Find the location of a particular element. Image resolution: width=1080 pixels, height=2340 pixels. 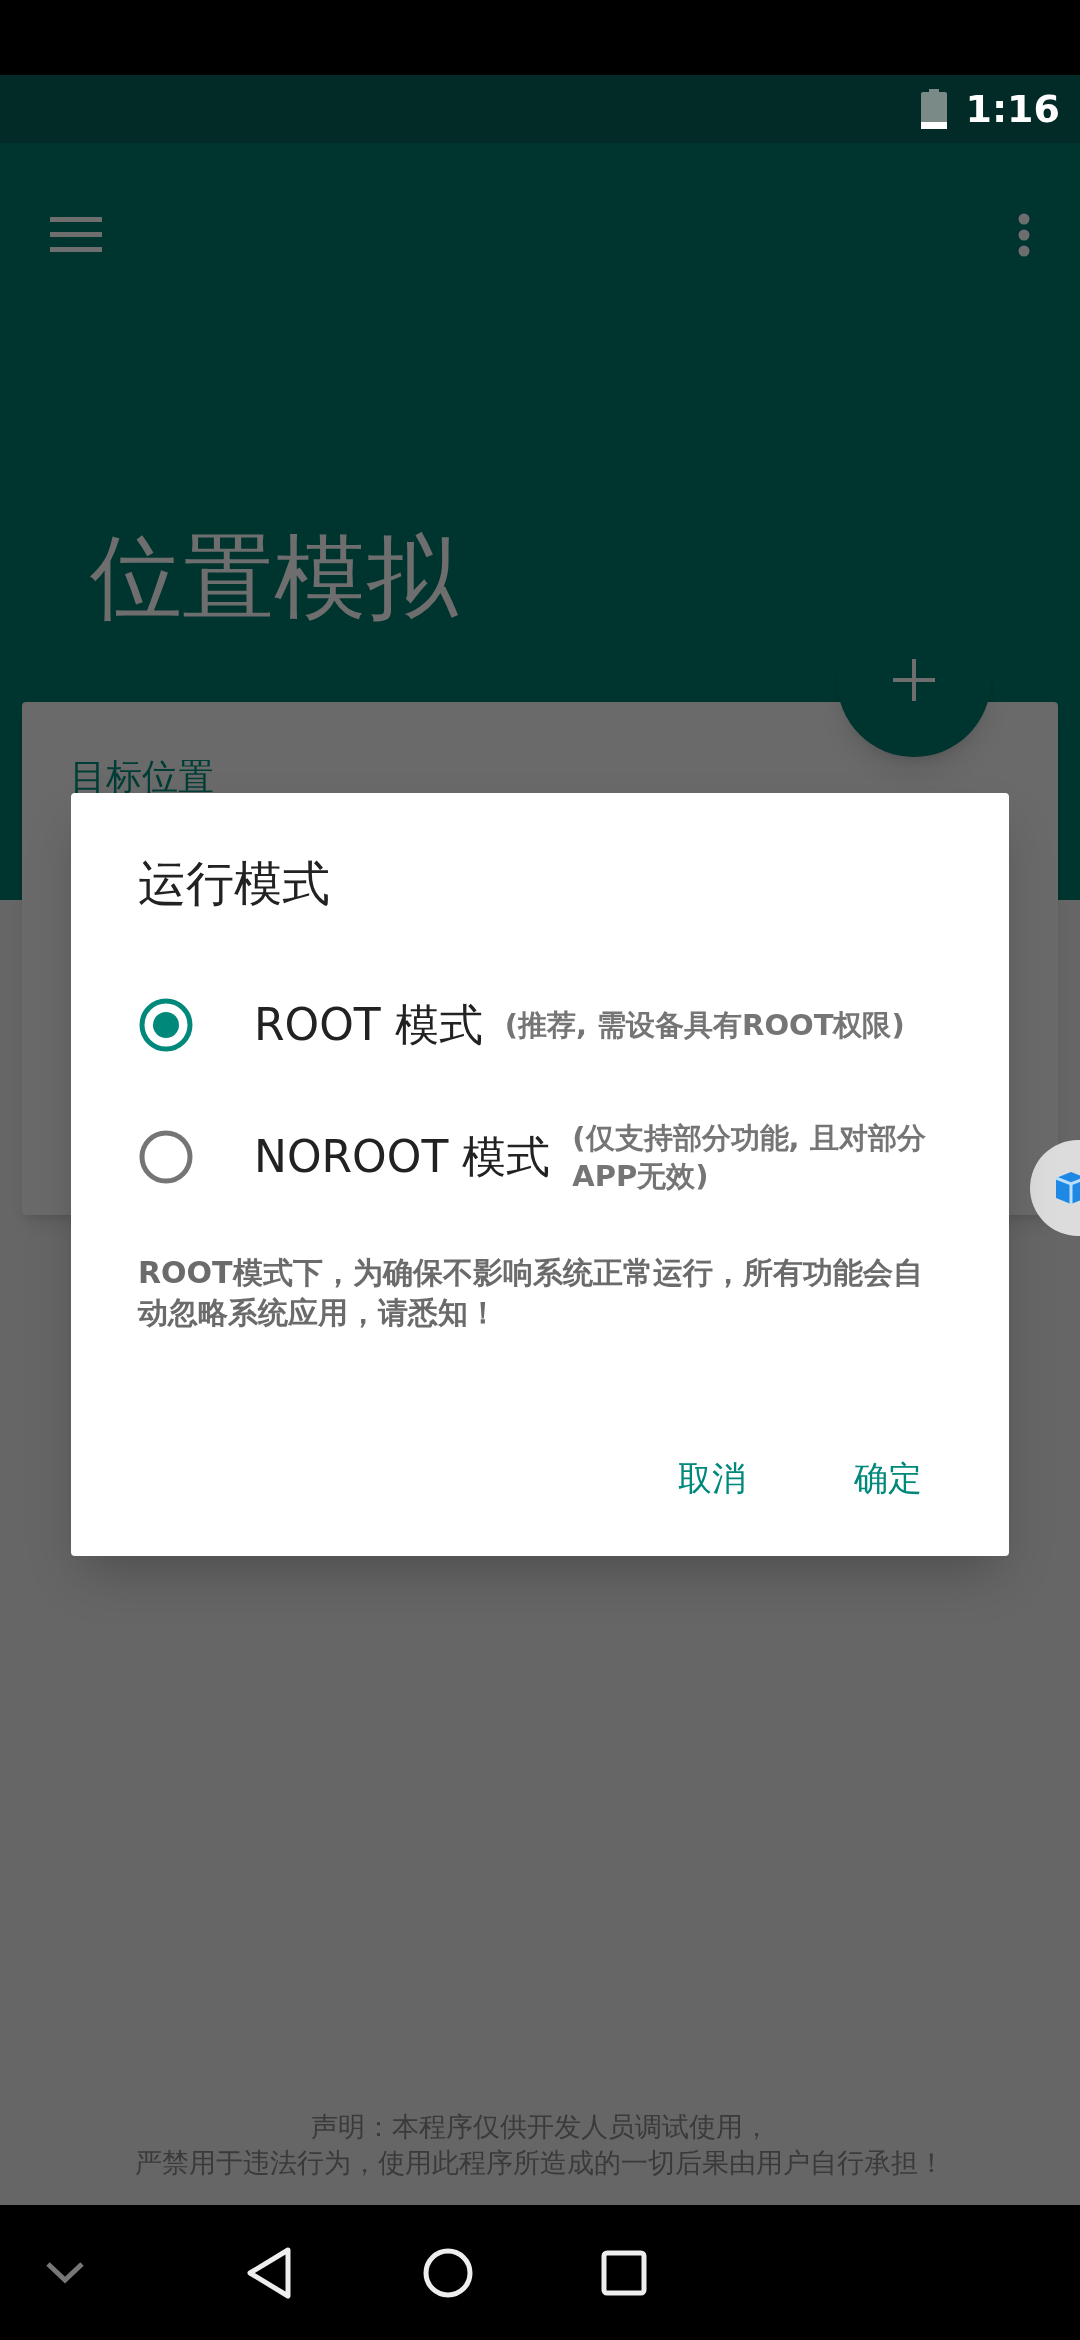

home-icon is located at coordinates (448, 2272).